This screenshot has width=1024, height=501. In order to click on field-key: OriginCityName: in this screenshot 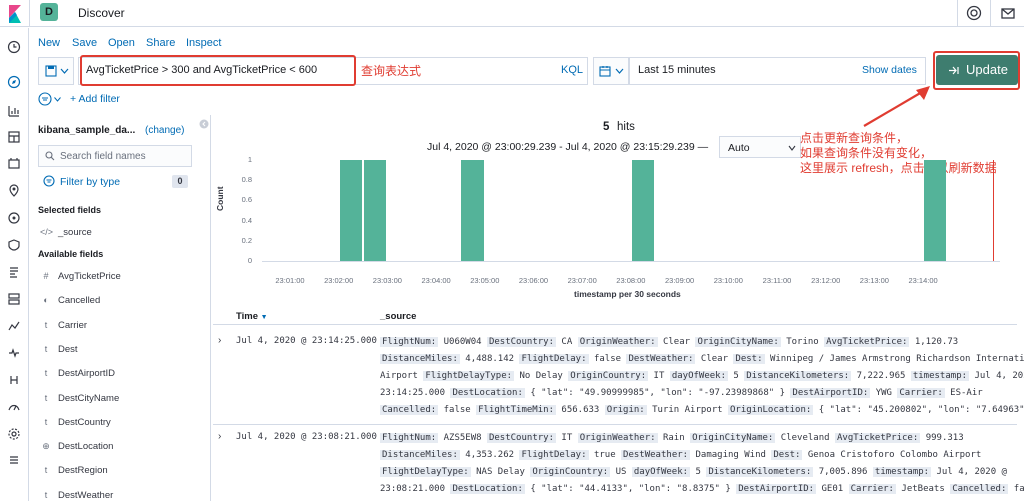, I will do `click(738, 342)`.